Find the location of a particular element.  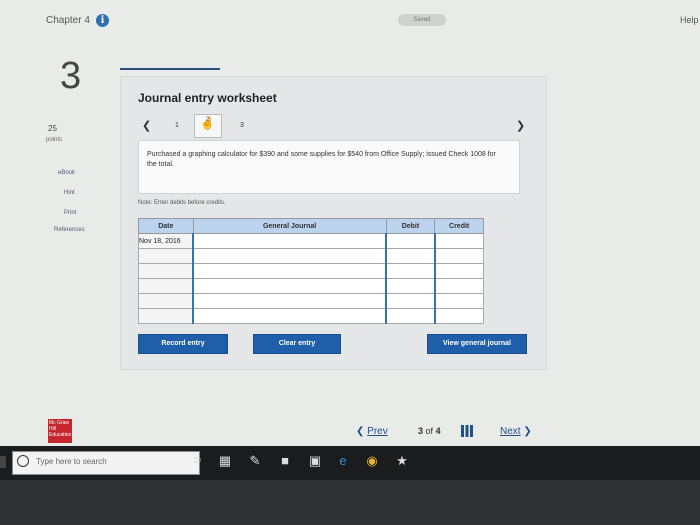

col-credit: Credit is located at coordinates (459, 226).